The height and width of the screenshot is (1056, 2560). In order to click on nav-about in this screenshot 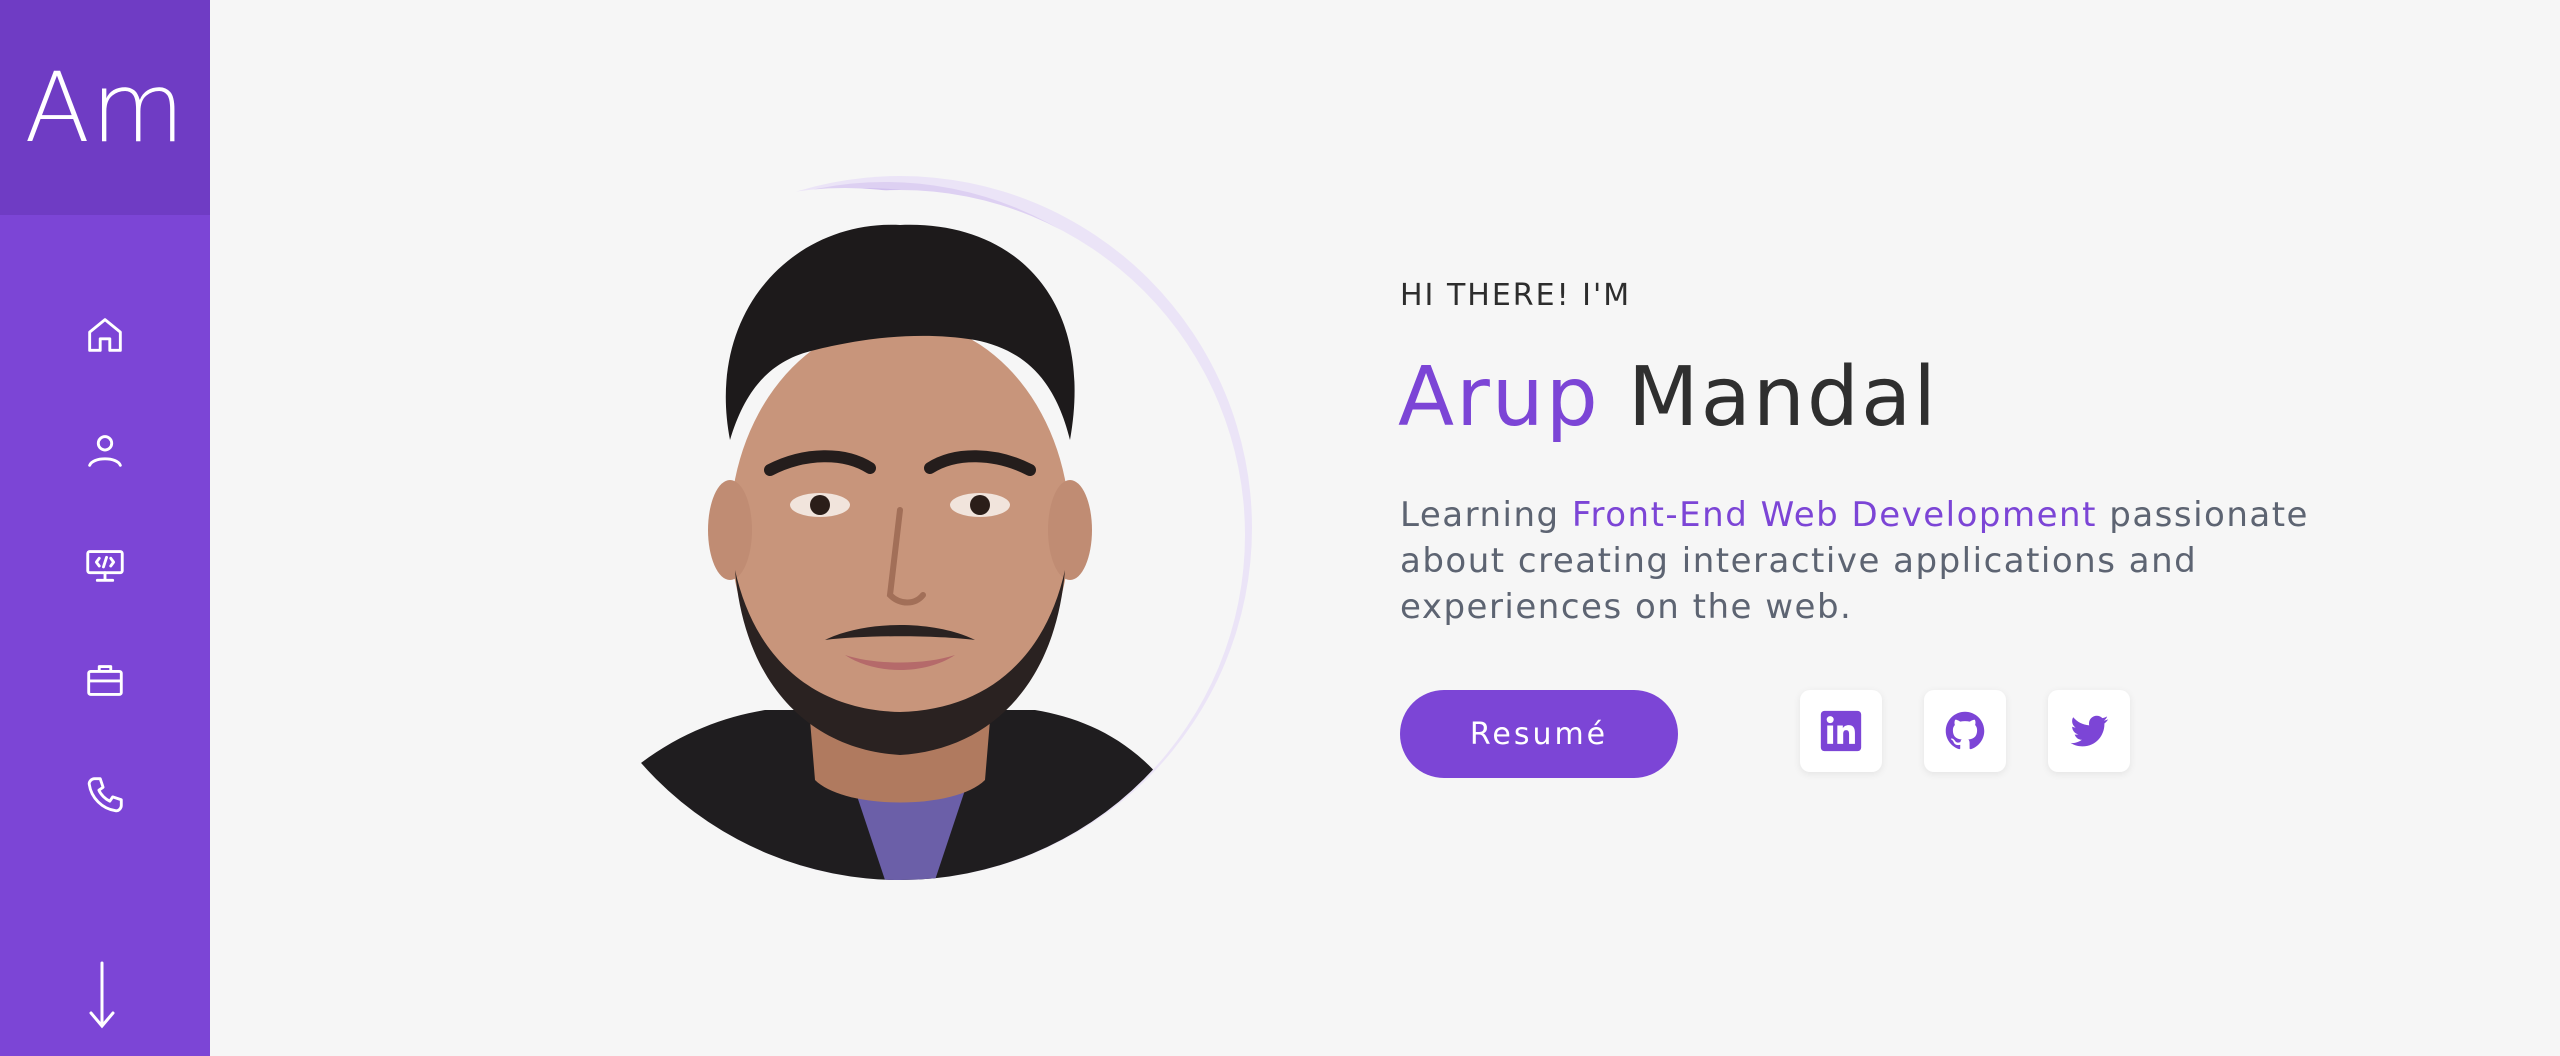, I will do `click(105, 450)`.